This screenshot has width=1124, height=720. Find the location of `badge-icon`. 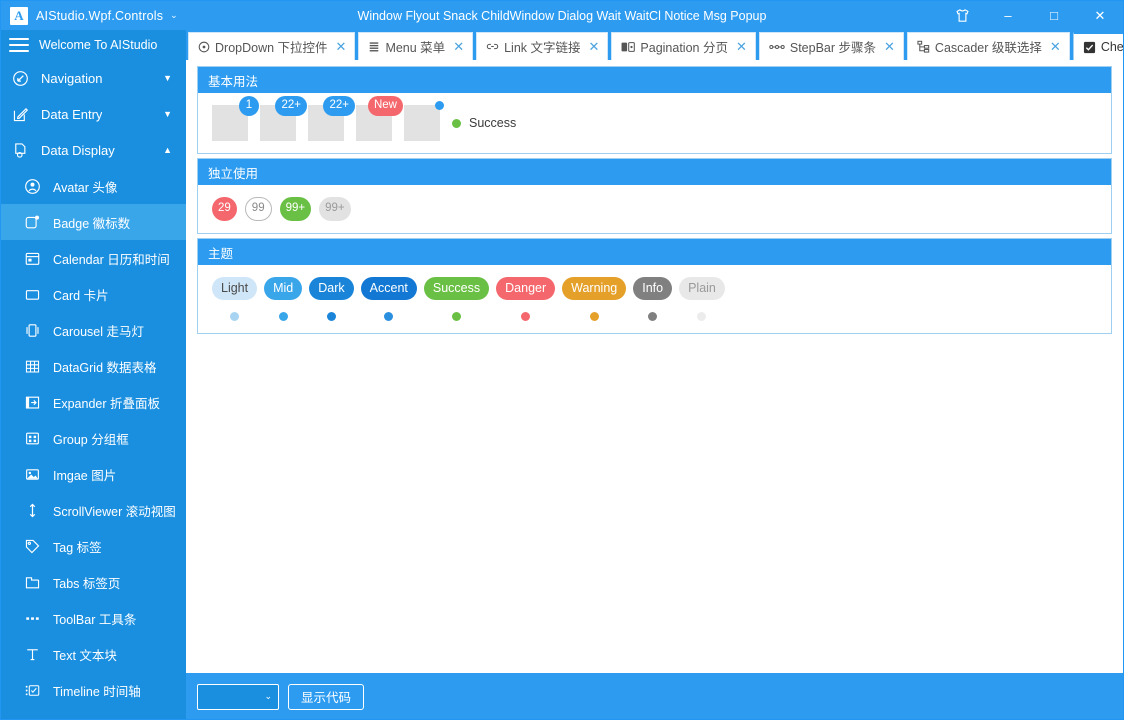

badge-icon is located at coordinates (32, 222).